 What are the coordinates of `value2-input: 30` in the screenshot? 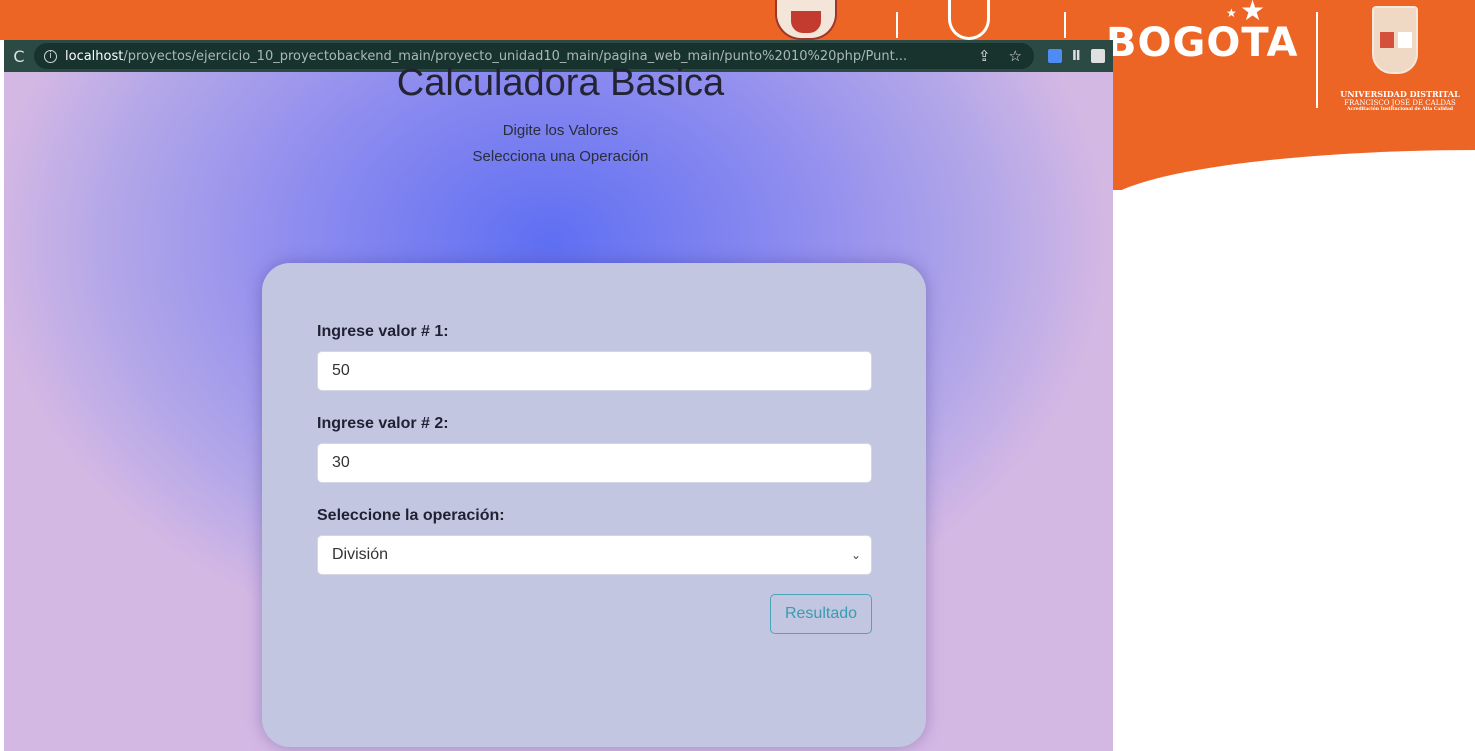 It's located at (594, 463).